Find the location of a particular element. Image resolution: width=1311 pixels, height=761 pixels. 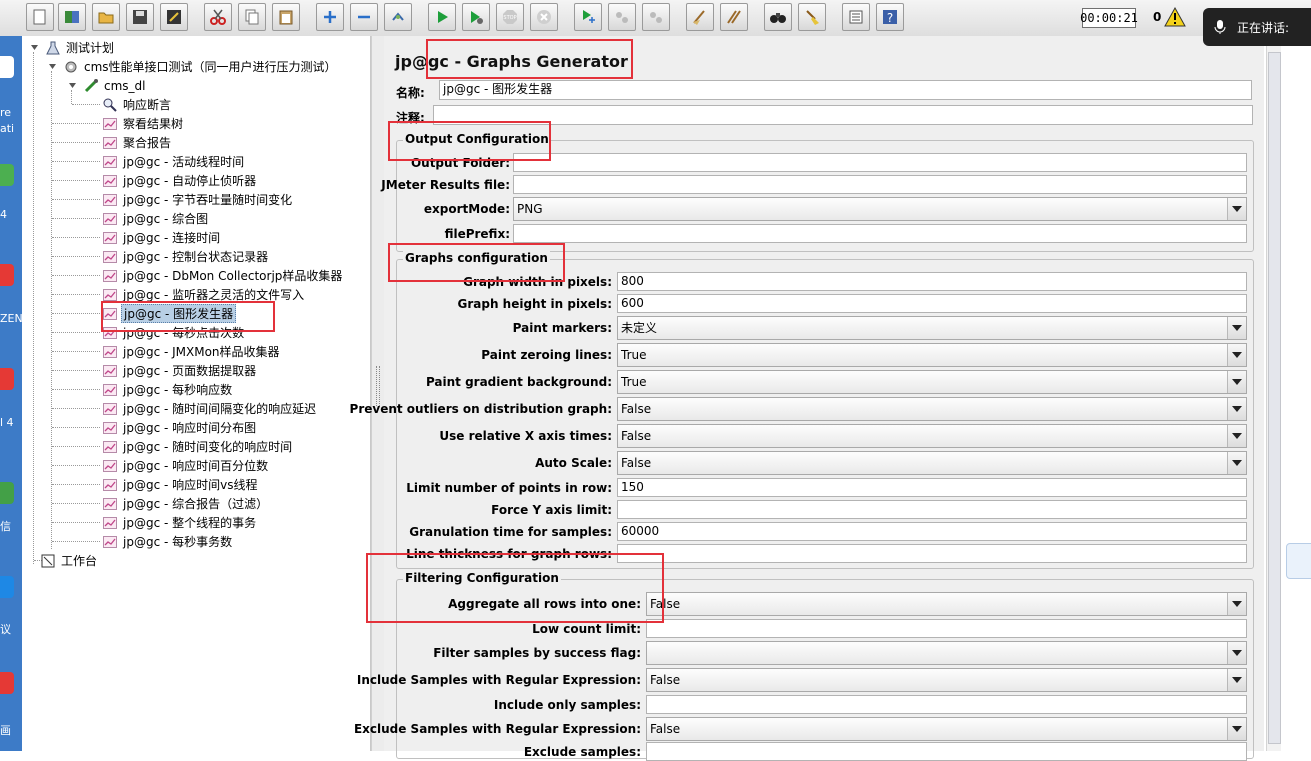

cut-icon is located at coordinates (218, 17).